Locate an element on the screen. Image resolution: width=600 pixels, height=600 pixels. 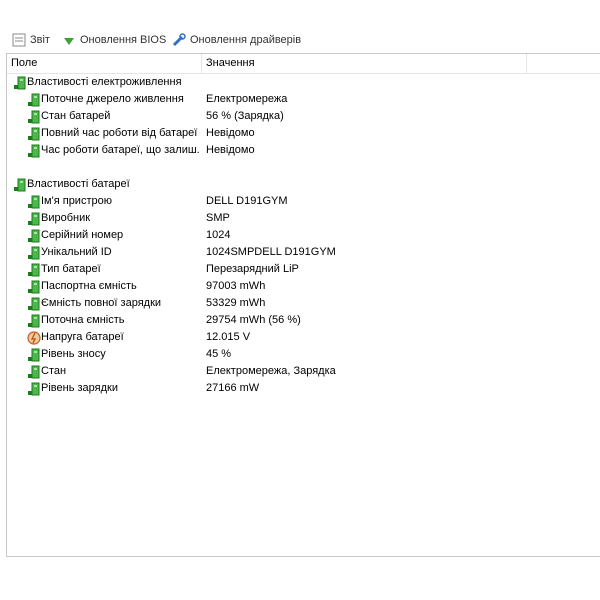
property-field: Поточне джерело живлення is located at coordinates (112, 99).